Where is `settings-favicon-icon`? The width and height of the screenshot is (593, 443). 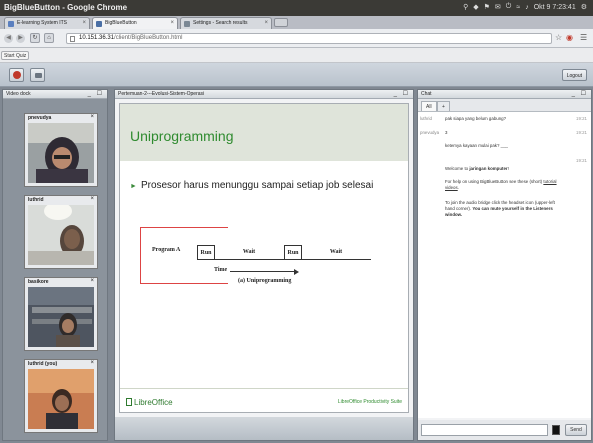
settings-favicon-icon is located at coordinates (187, 24).